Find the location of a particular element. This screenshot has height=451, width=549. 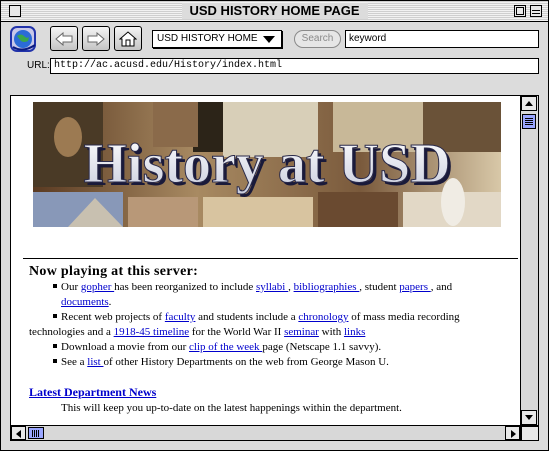

up-arrow-icon is located at coordinates (529, 103).